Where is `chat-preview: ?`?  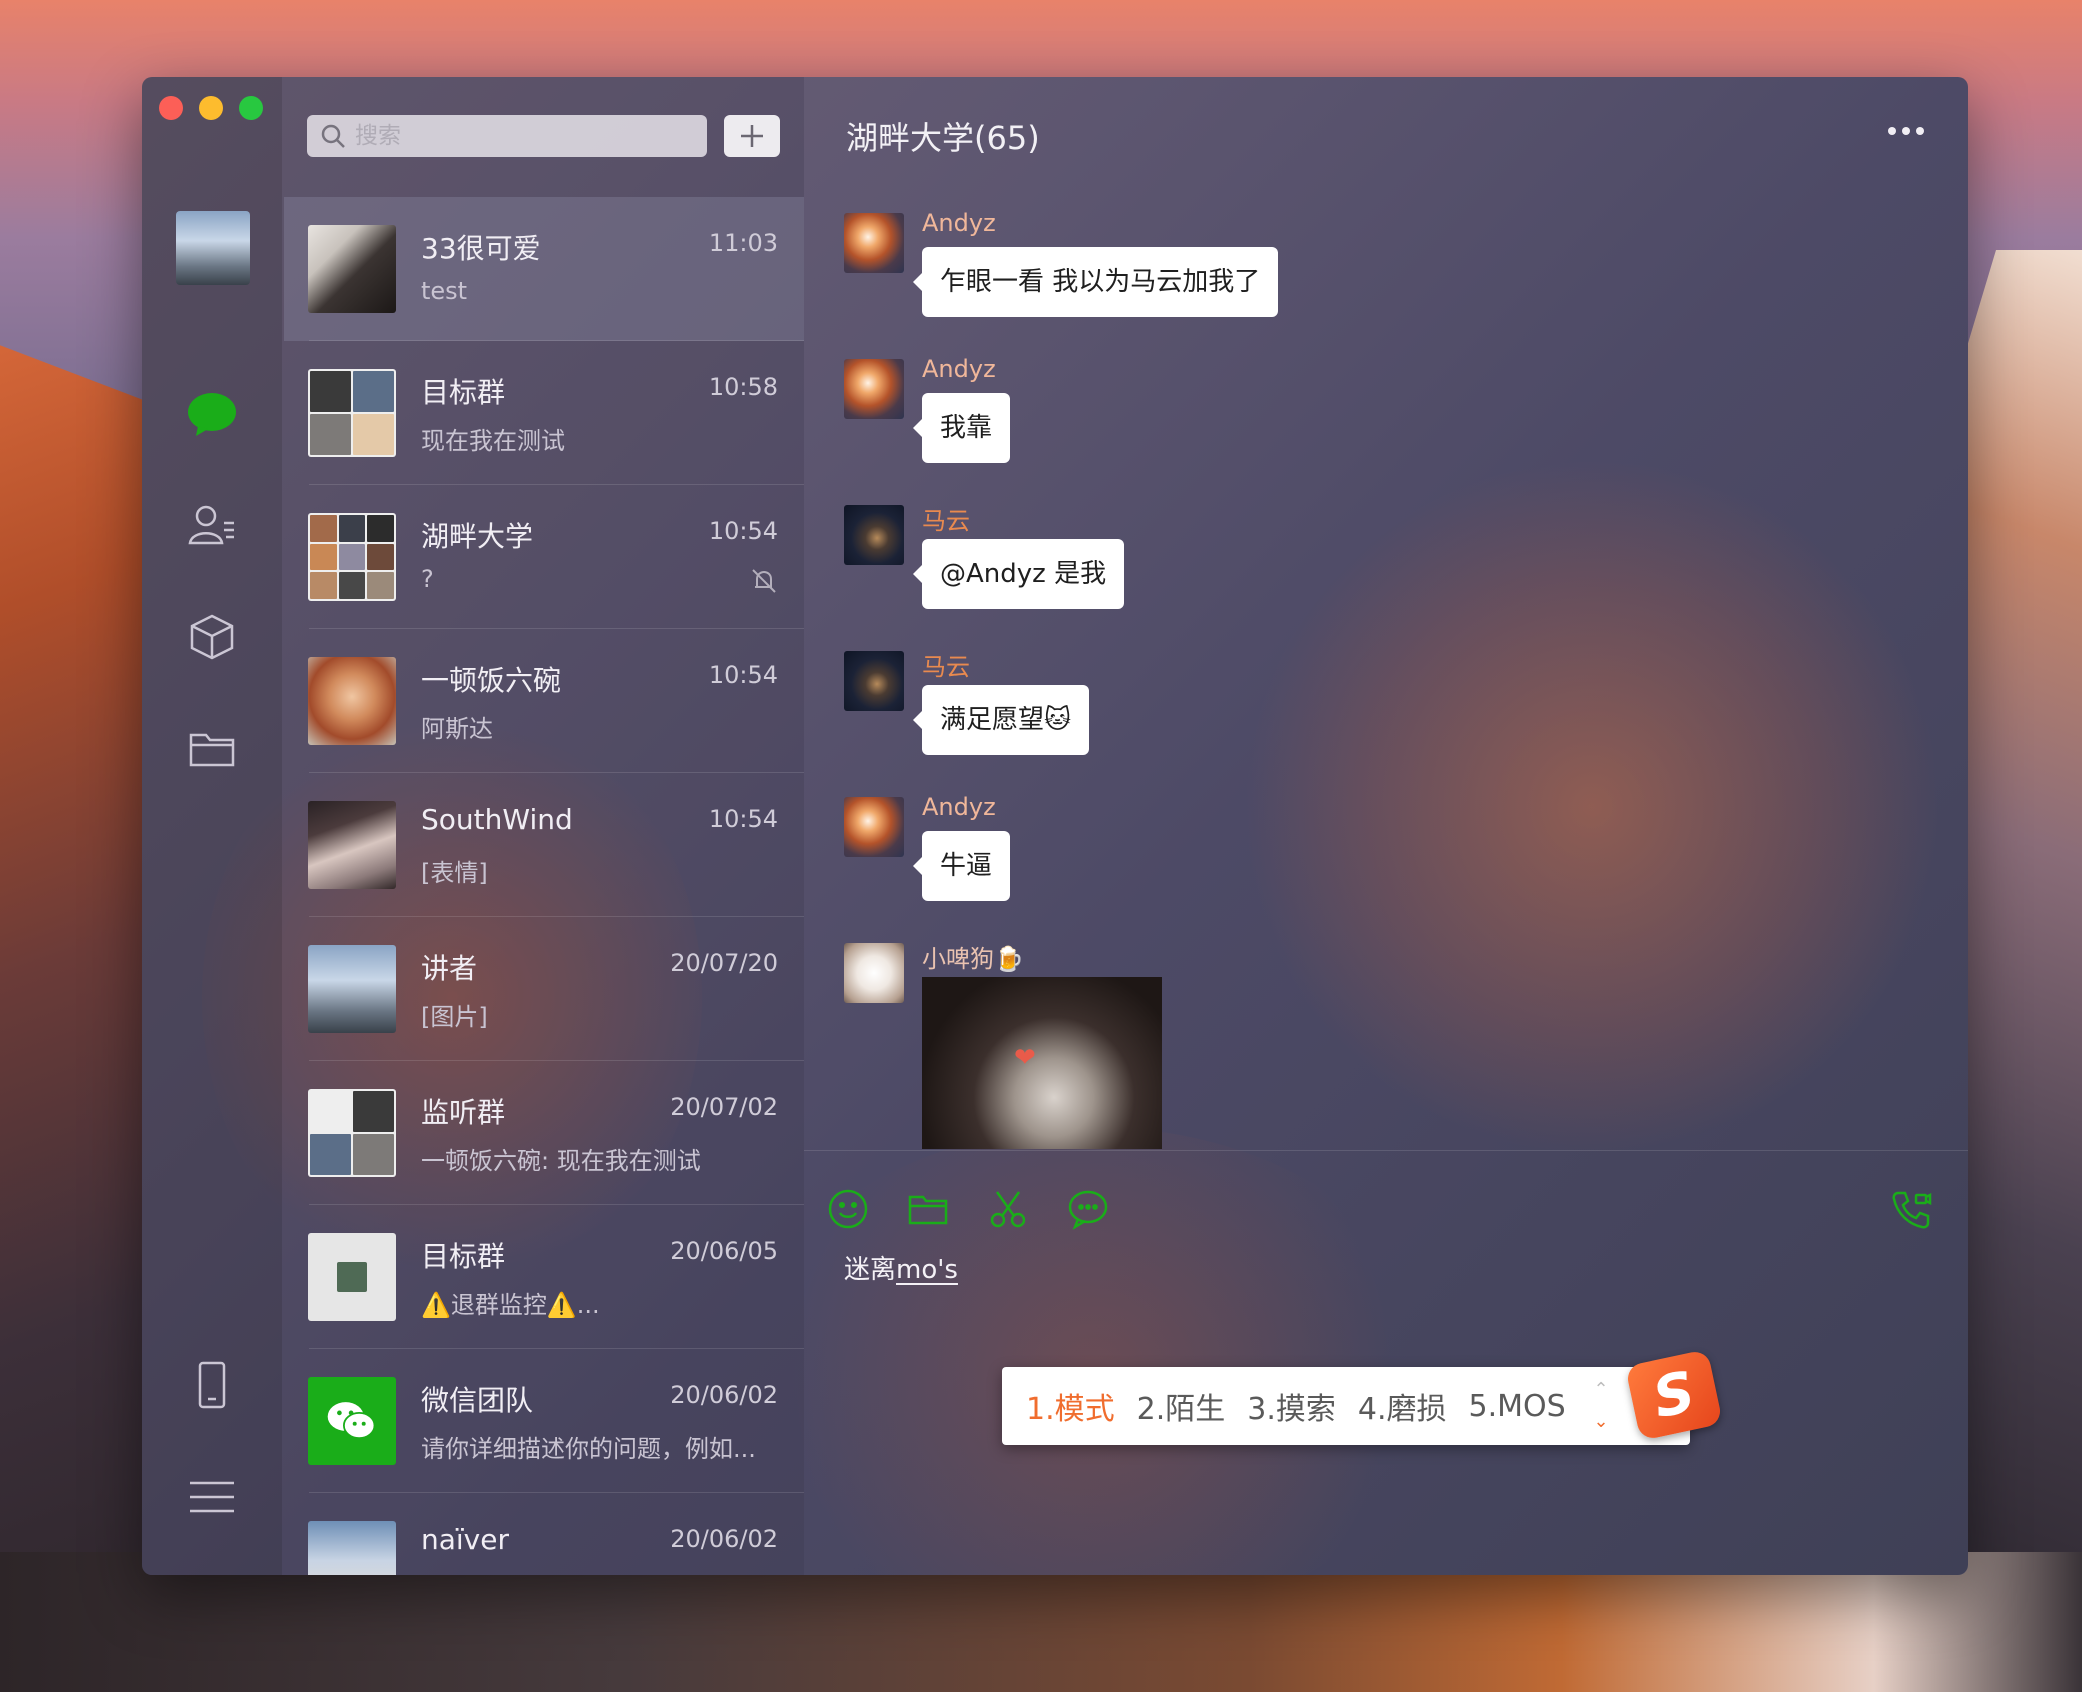 chat-preview: ? is located at coordinates (427, 579).